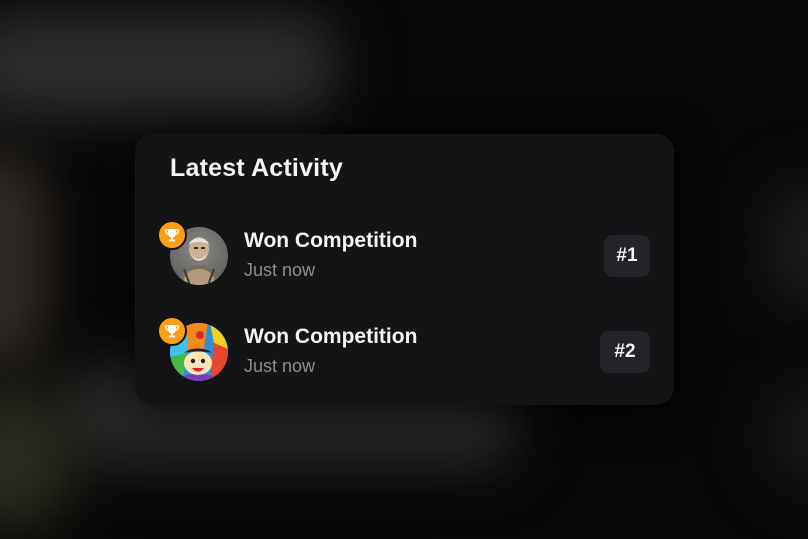 The image size is (808, 539). I want to click on activity-item: Won Competition Just now #1, so click(404, 257).